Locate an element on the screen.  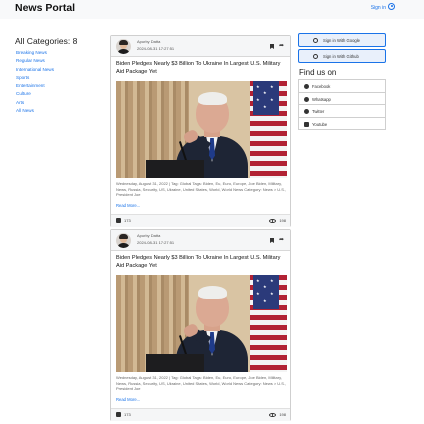
category-culture: Culture is located at coordinates (60, 94).